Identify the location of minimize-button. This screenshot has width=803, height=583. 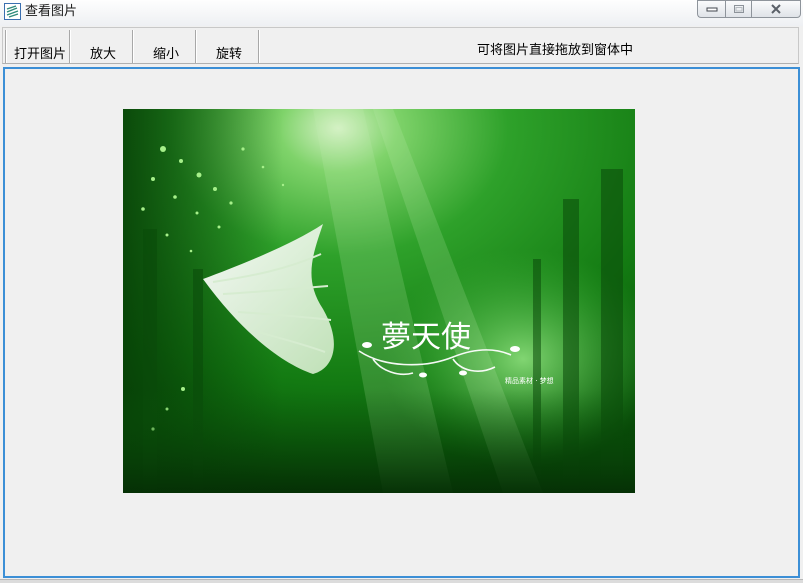
(711, 9).